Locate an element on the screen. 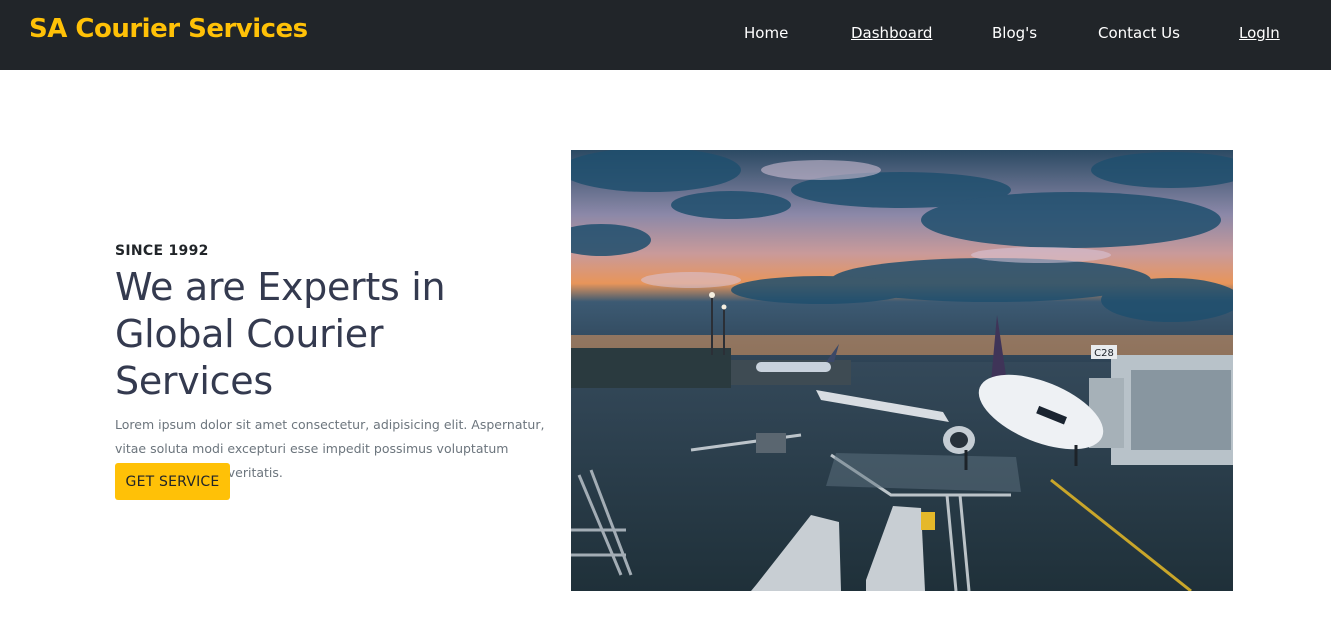 This screenshot has width=1331, height=640. get-service-button: GET SERVICE is located at coordinates (172, 481).